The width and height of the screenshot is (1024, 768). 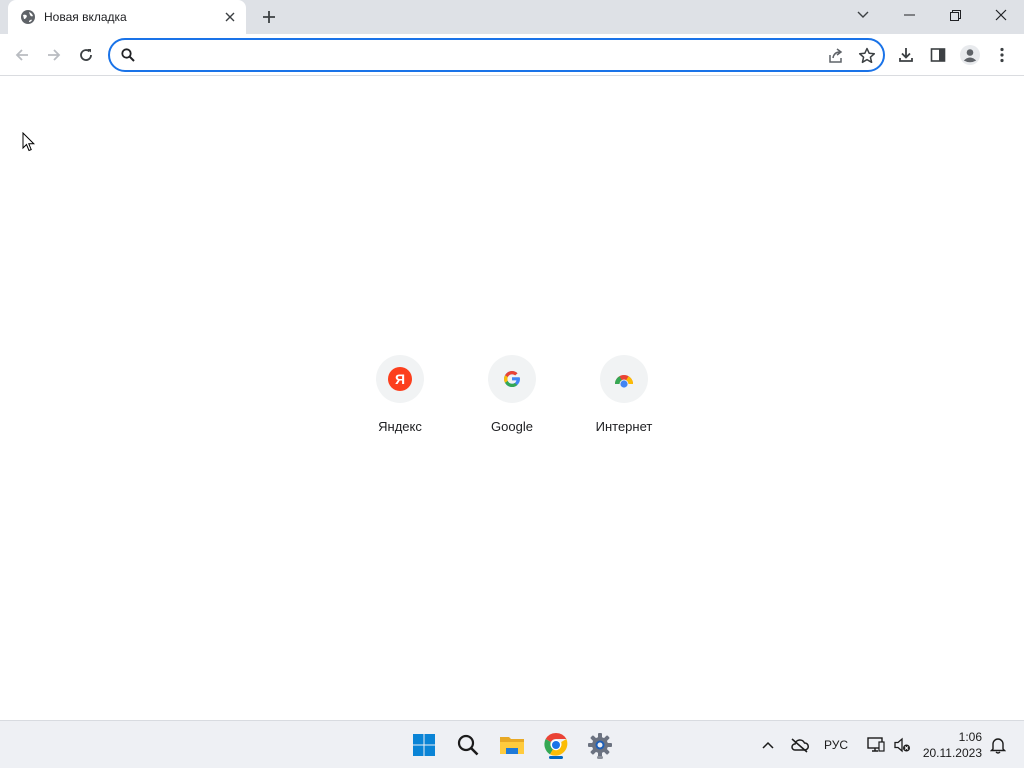 I want to click on tab-search-button, so click(x=863, y=15).